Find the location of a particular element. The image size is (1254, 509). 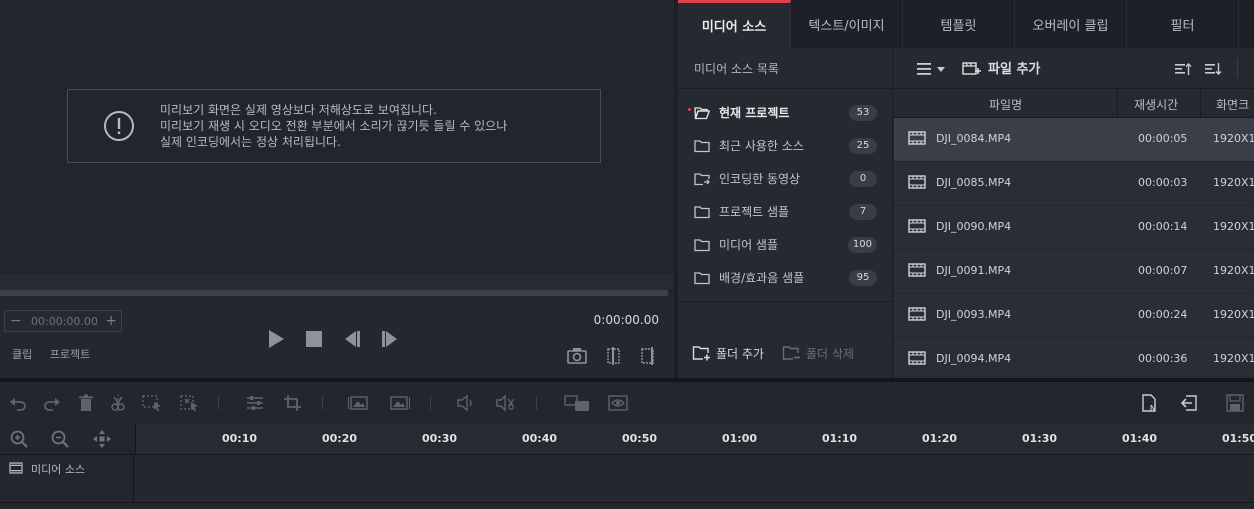

insert-image-icon is located at coordinates (358, 403).